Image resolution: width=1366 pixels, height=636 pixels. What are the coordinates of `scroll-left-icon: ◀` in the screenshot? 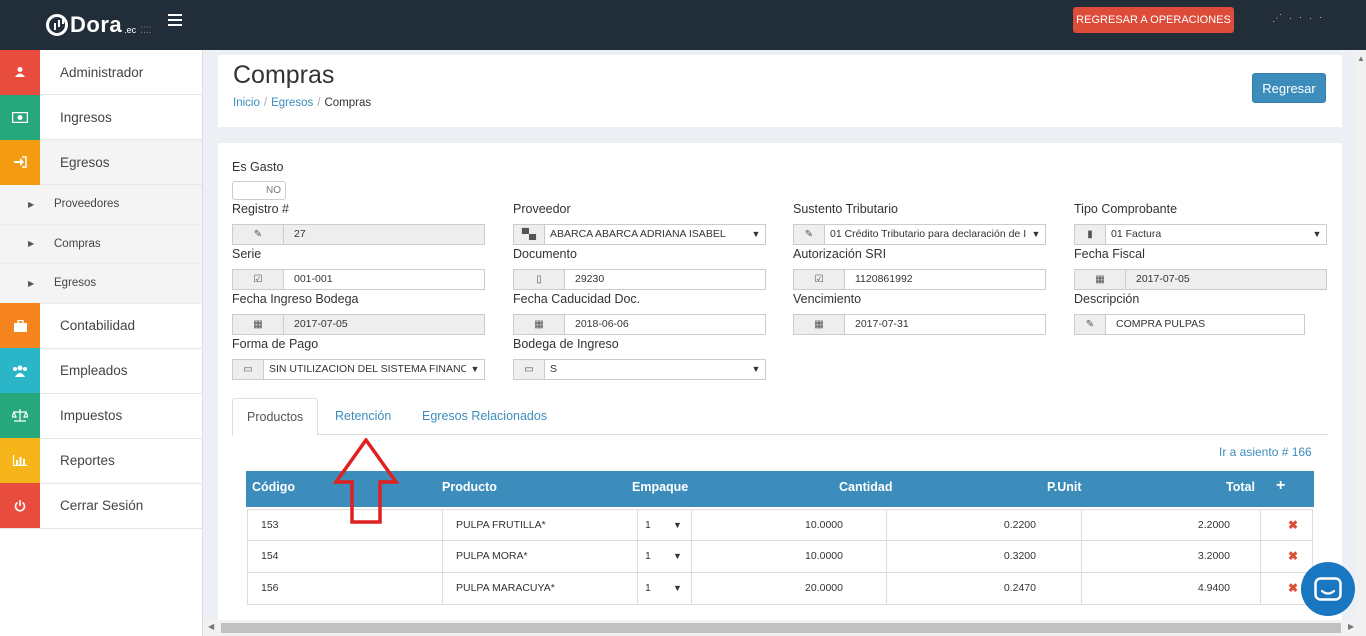 It's located at (211, 626).